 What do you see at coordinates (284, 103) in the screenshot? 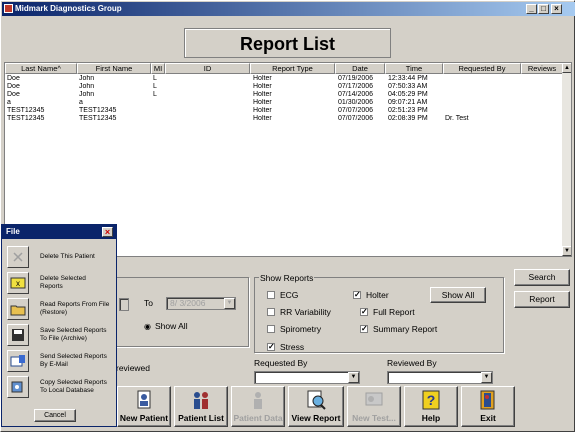
I see `table-row: a a Holter 01/30/2006 09:07:21 AM` at bounding box center [284, 103].